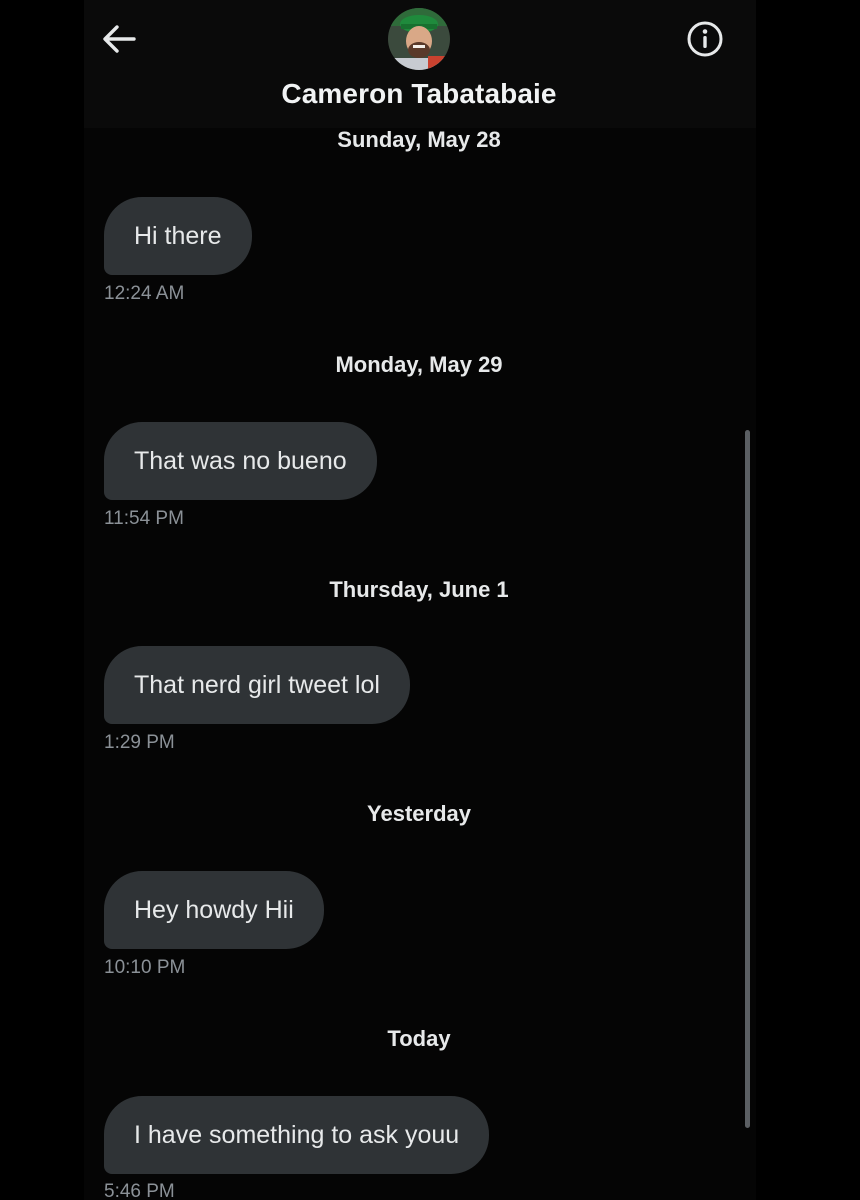  I want to click on scrollbar-thumb, so click(747, 779).